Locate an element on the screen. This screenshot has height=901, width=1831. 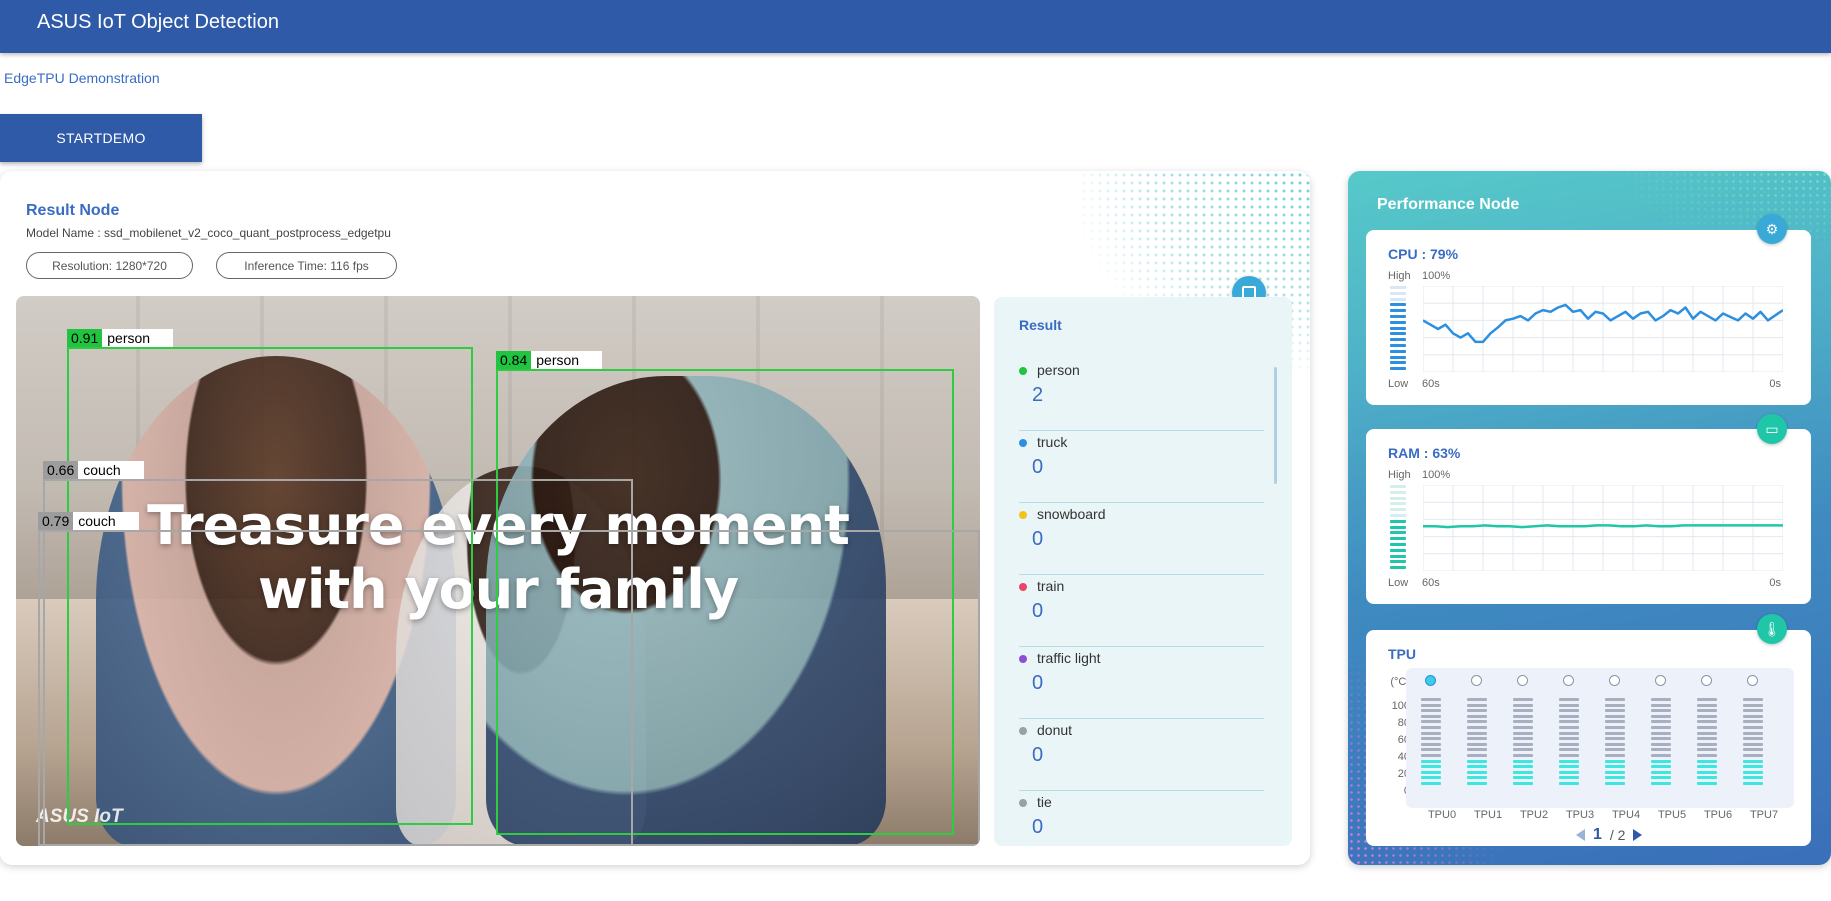
tpu-label: TPU0 is located at coordinates (1442, 815).